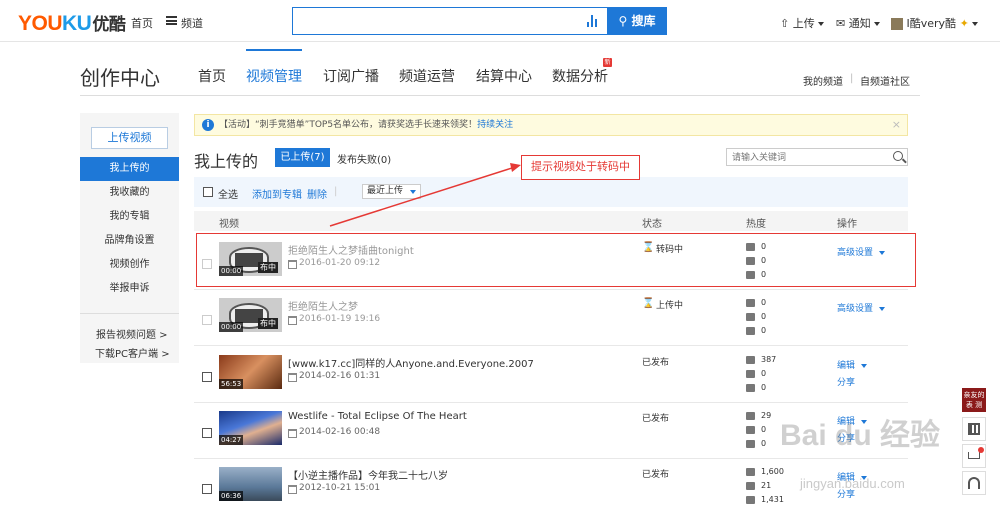 The width and height of the screenshot is (1000, 519). What do you see at coordinates (433, 21) in the screenshot?
I see `search-input` at bounding box center [433, 21].